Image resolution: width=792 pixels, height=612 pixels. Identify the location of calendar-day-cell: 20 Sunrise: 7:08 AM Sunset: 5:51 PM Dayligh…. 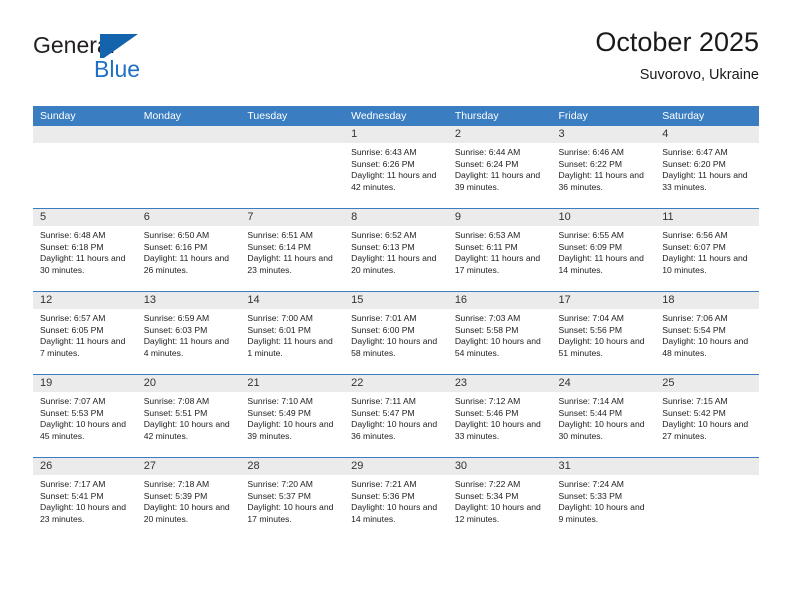
(188, 416).